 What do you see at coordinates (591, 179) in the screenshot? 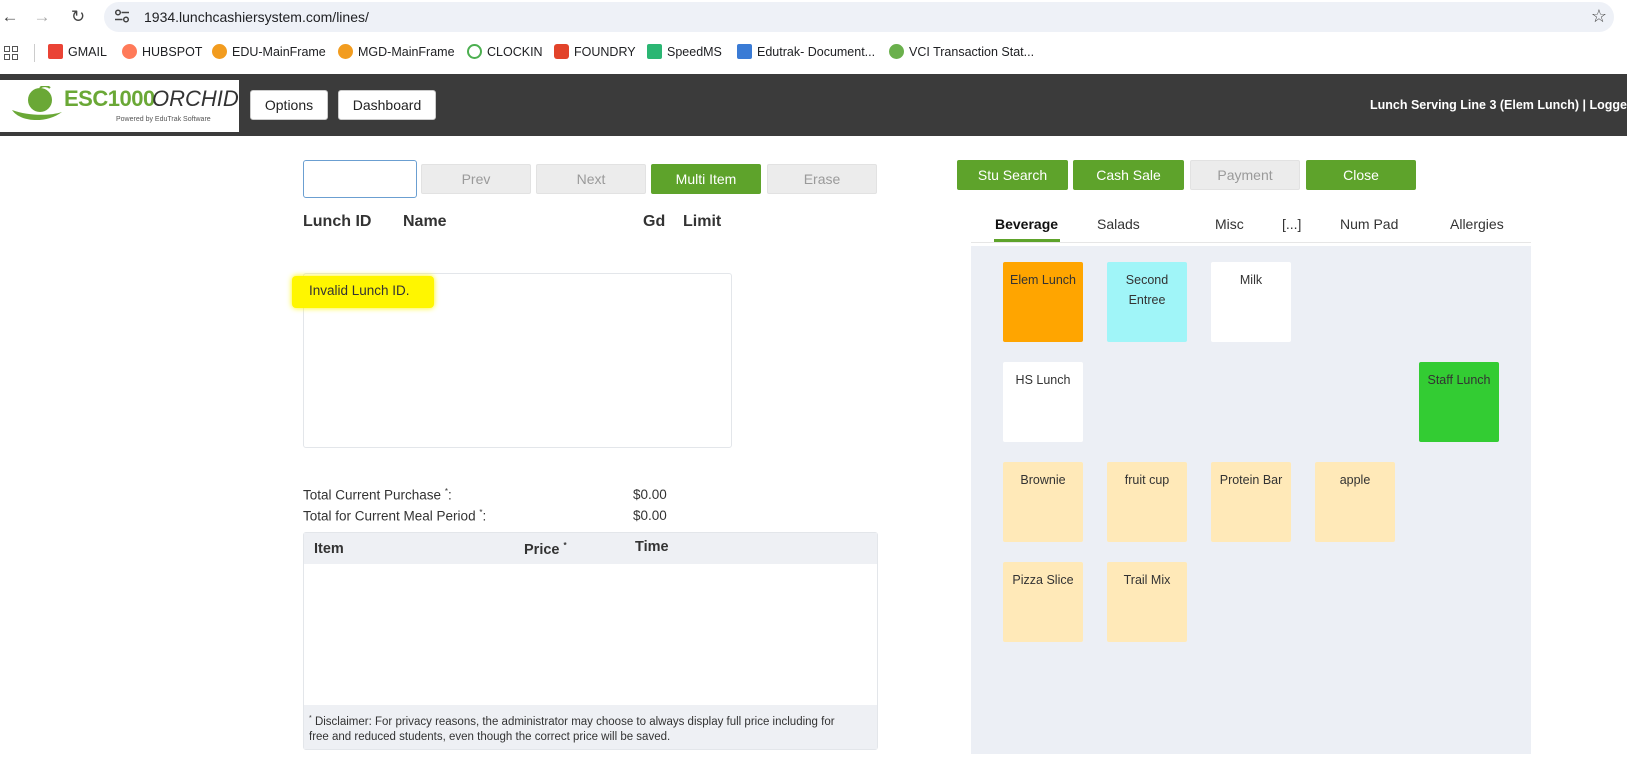
I see `next-button: Next` at bounding box center [591, 179].